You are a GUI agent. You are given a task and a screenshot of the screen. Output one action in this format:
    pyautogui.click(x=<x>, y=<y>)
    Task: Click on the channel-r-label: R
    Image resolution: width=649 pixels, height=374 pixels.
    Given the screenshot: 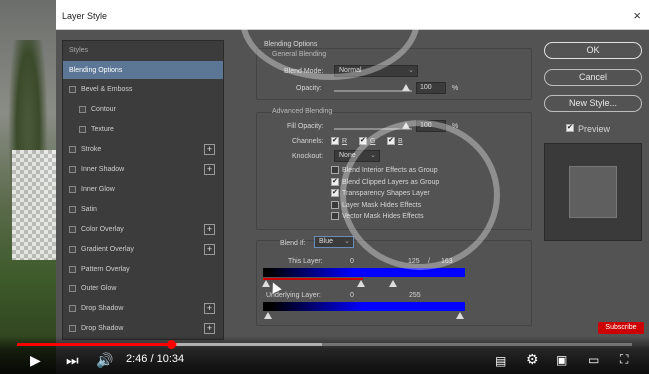 What is the action you would take?
    pyautogui.click(x=345, y=141)
    